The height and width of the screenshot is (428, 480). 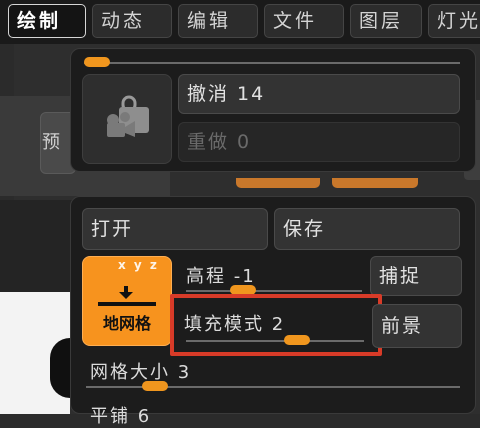 I want to click on menu-tab-layer: 图层, so click(x=386, y=21).